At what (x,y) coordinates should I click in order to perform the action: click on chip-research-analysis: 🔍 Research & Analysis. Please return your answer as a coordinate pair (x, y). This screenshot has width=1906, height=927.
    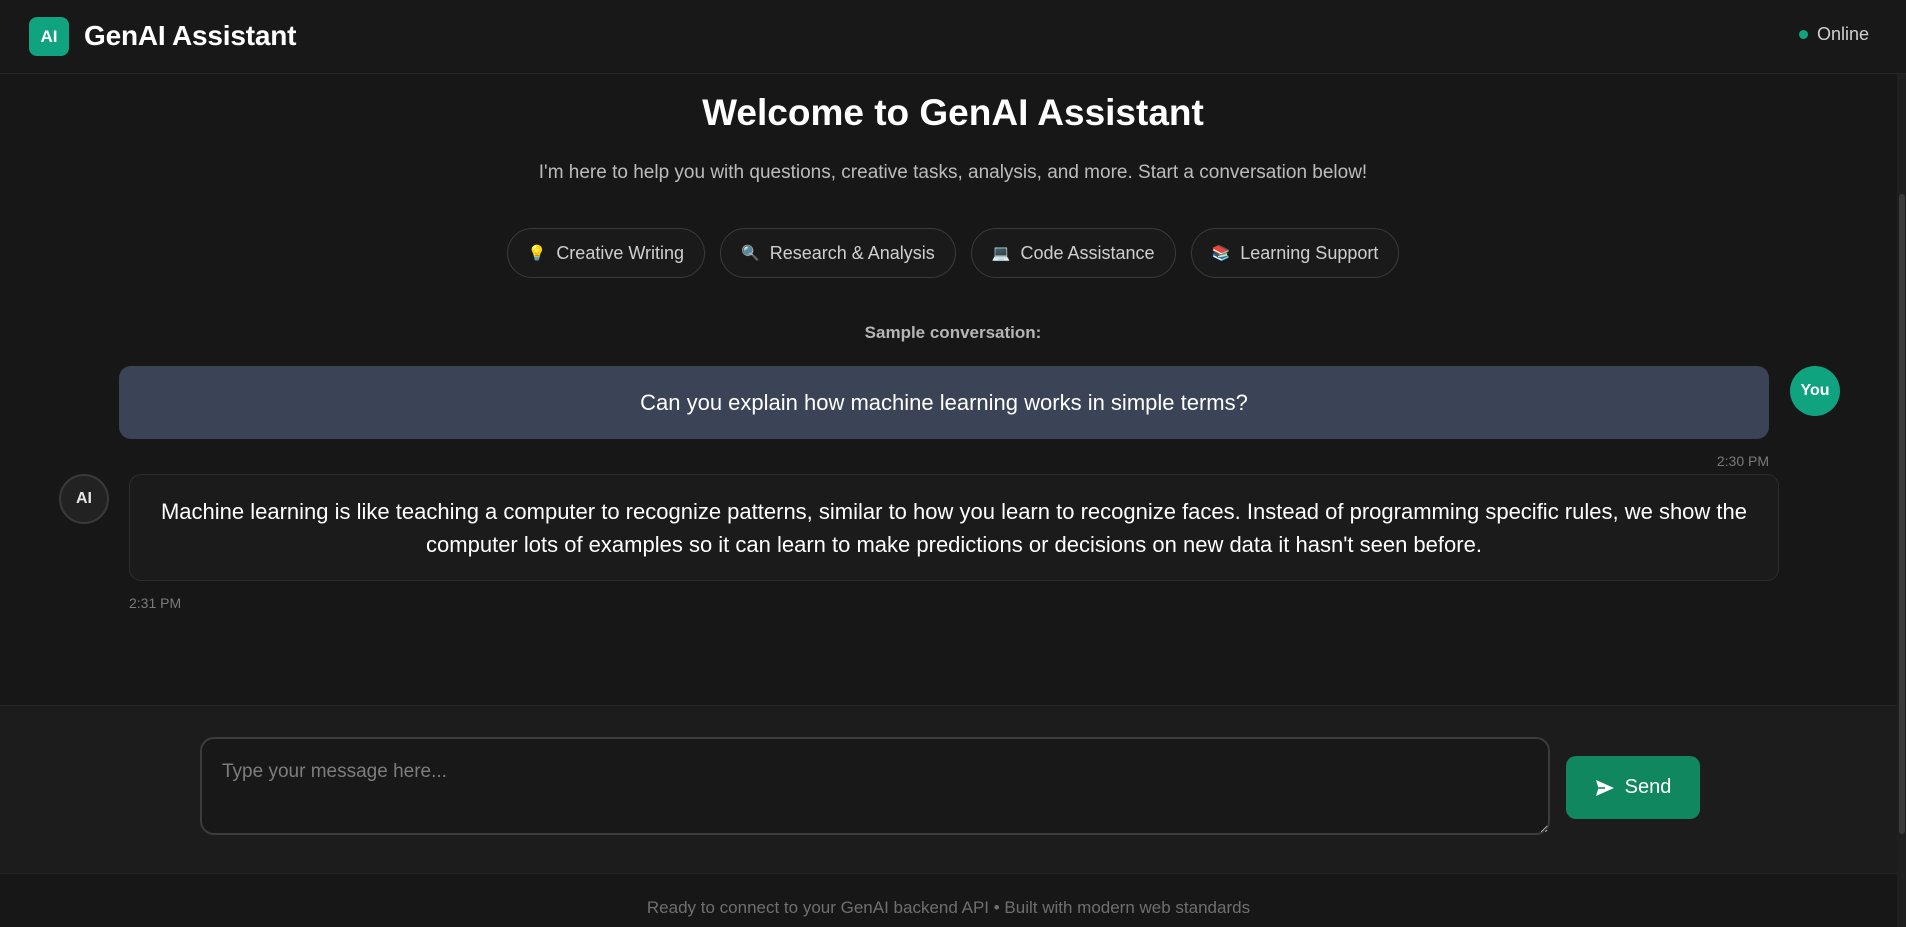
    Looking at the image, I should click on (838, 253).